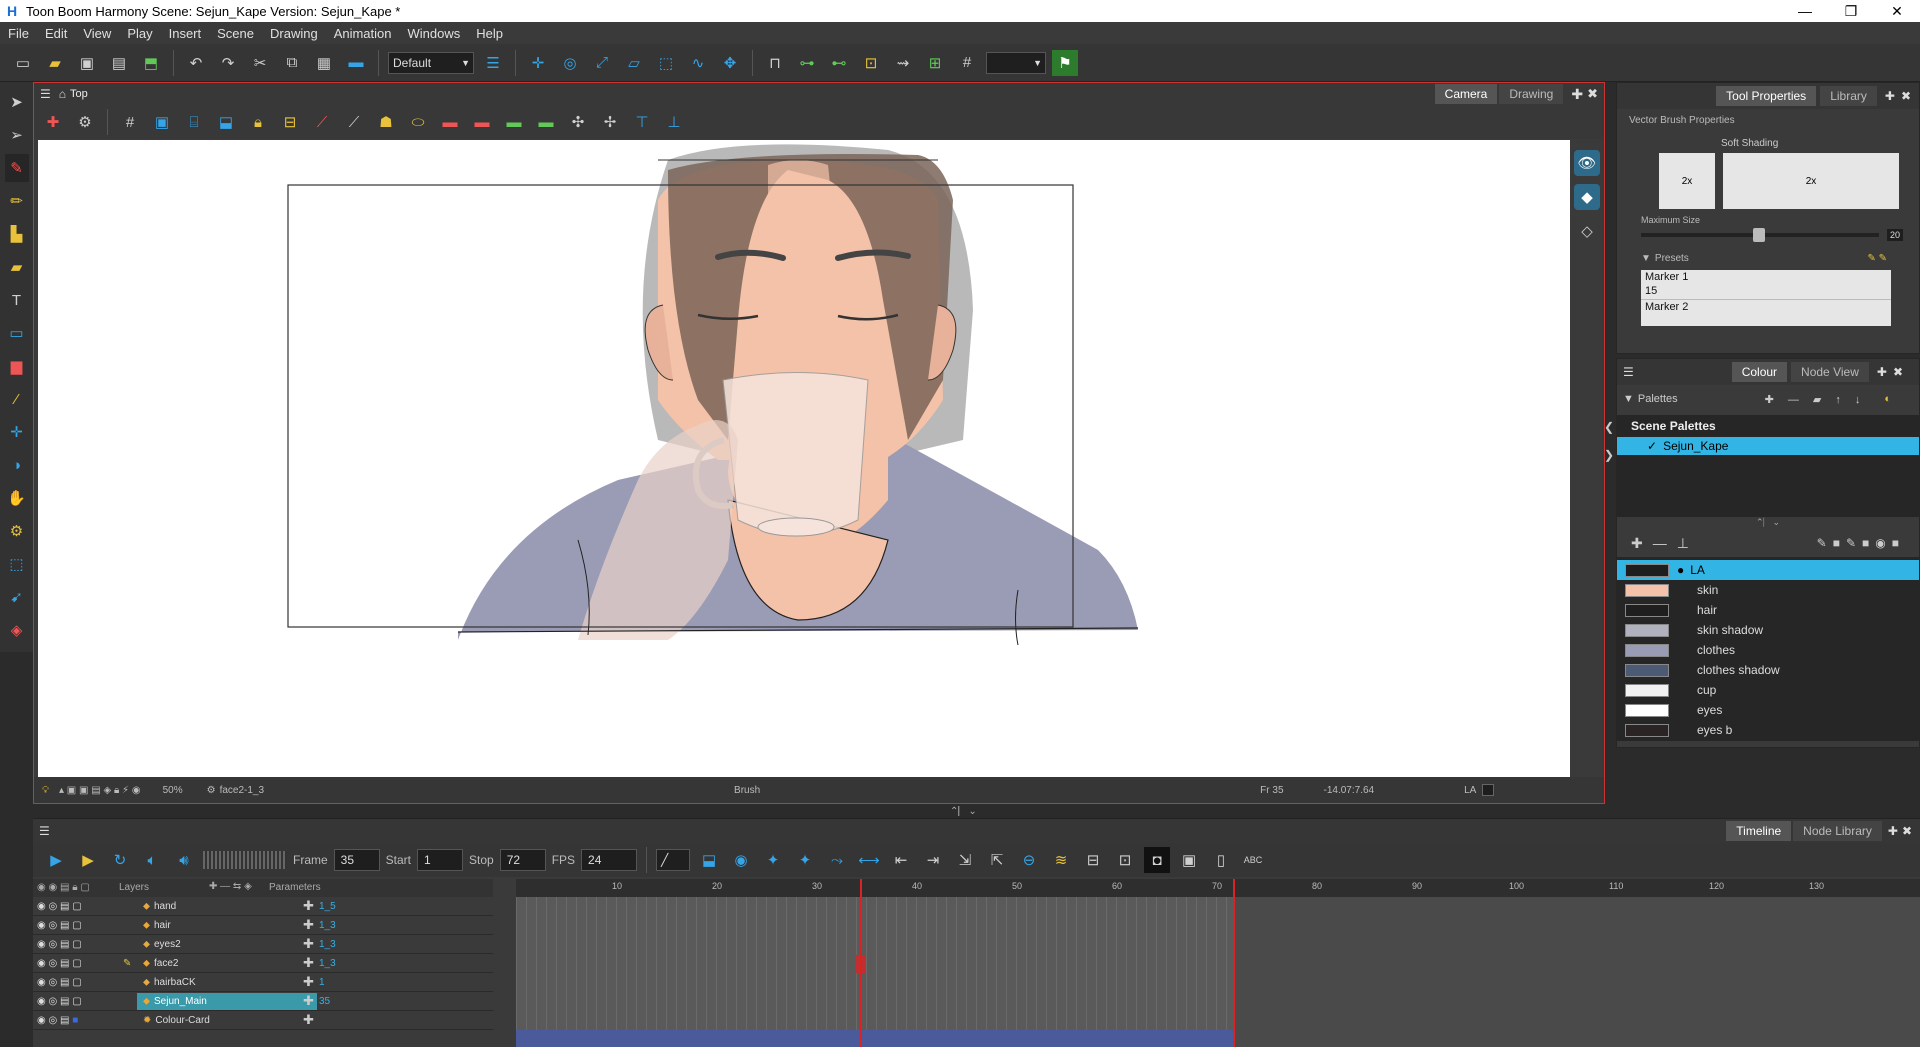 Image resolution: width=1920 pixels, height=1047 pixels. I want to click on rotate-icon: ◎, so click(570, 63).